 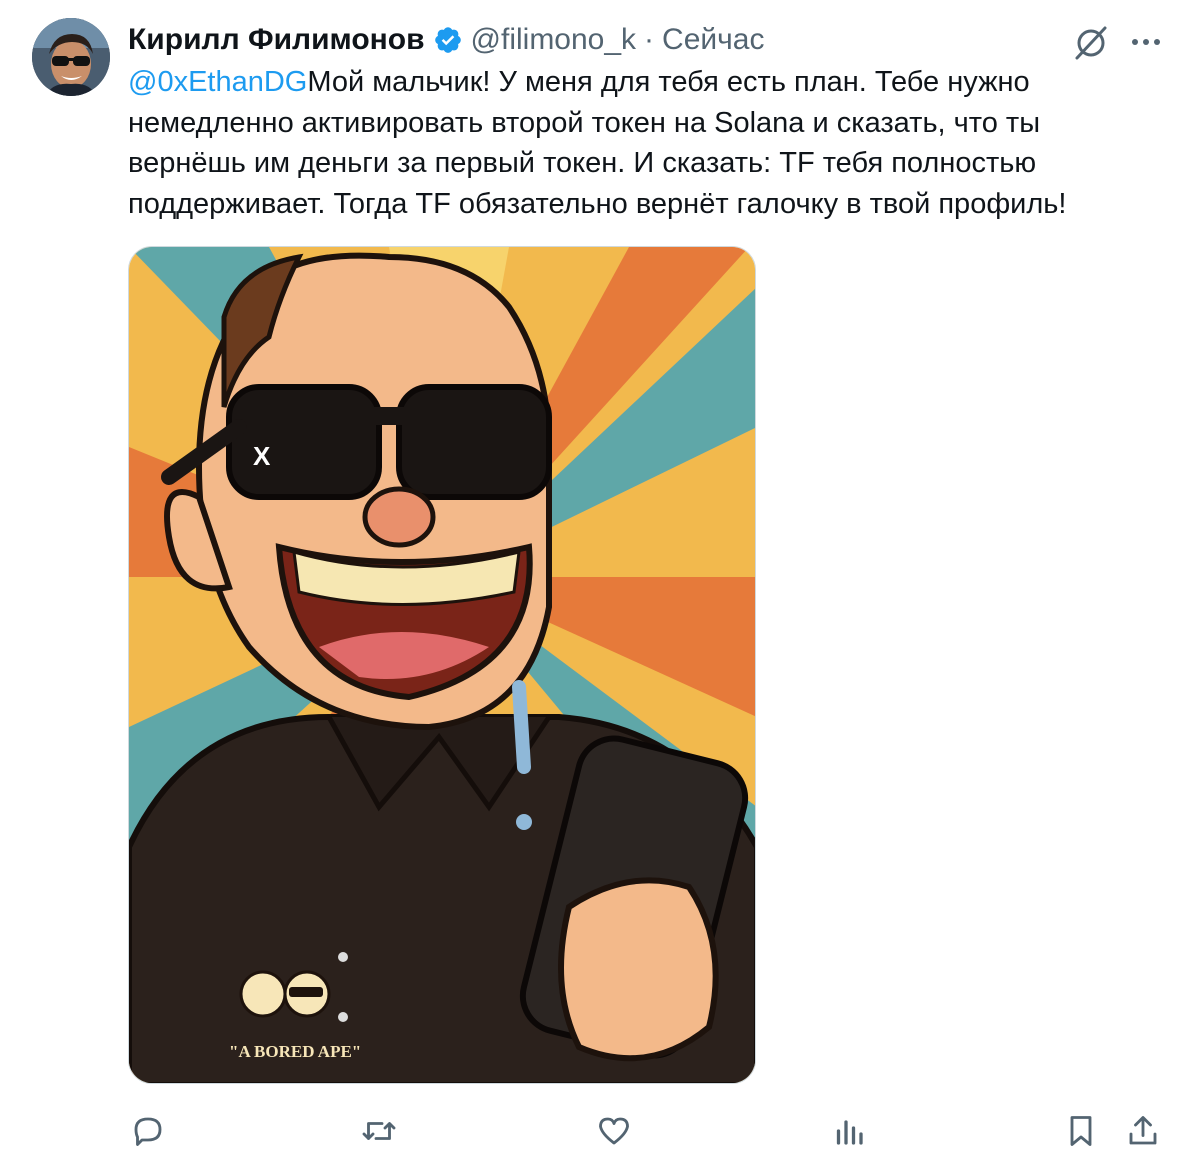 I want to click on views-icon, so click(x=849, y=1132).